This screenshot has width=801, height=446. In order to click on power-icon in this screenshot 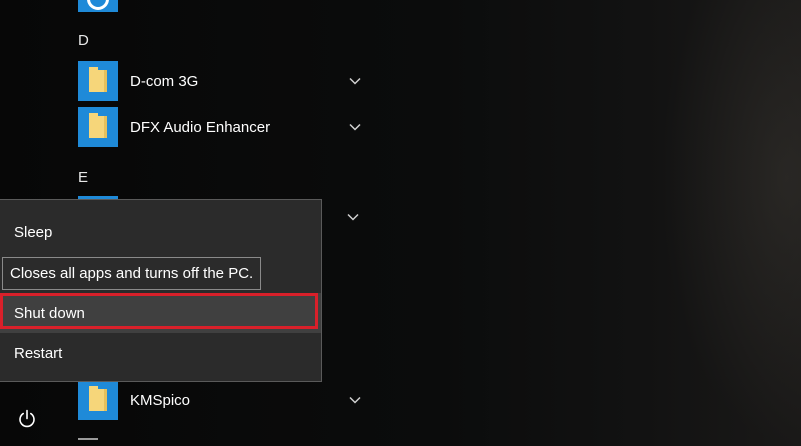, I will do `click(27, 418)`.